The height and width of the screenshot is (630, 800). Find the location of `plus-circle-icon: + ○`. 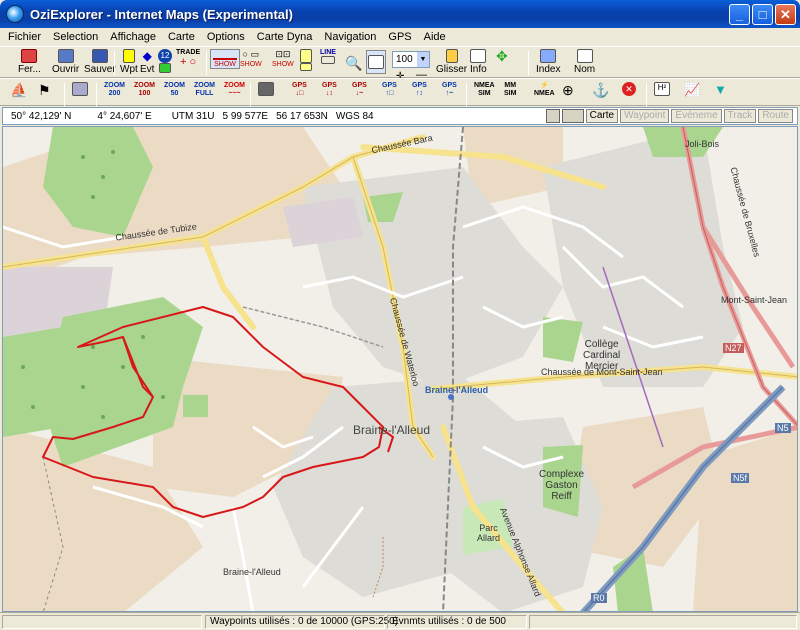

plus-circle-icon: + ○ is located at coordinates (188, 62).